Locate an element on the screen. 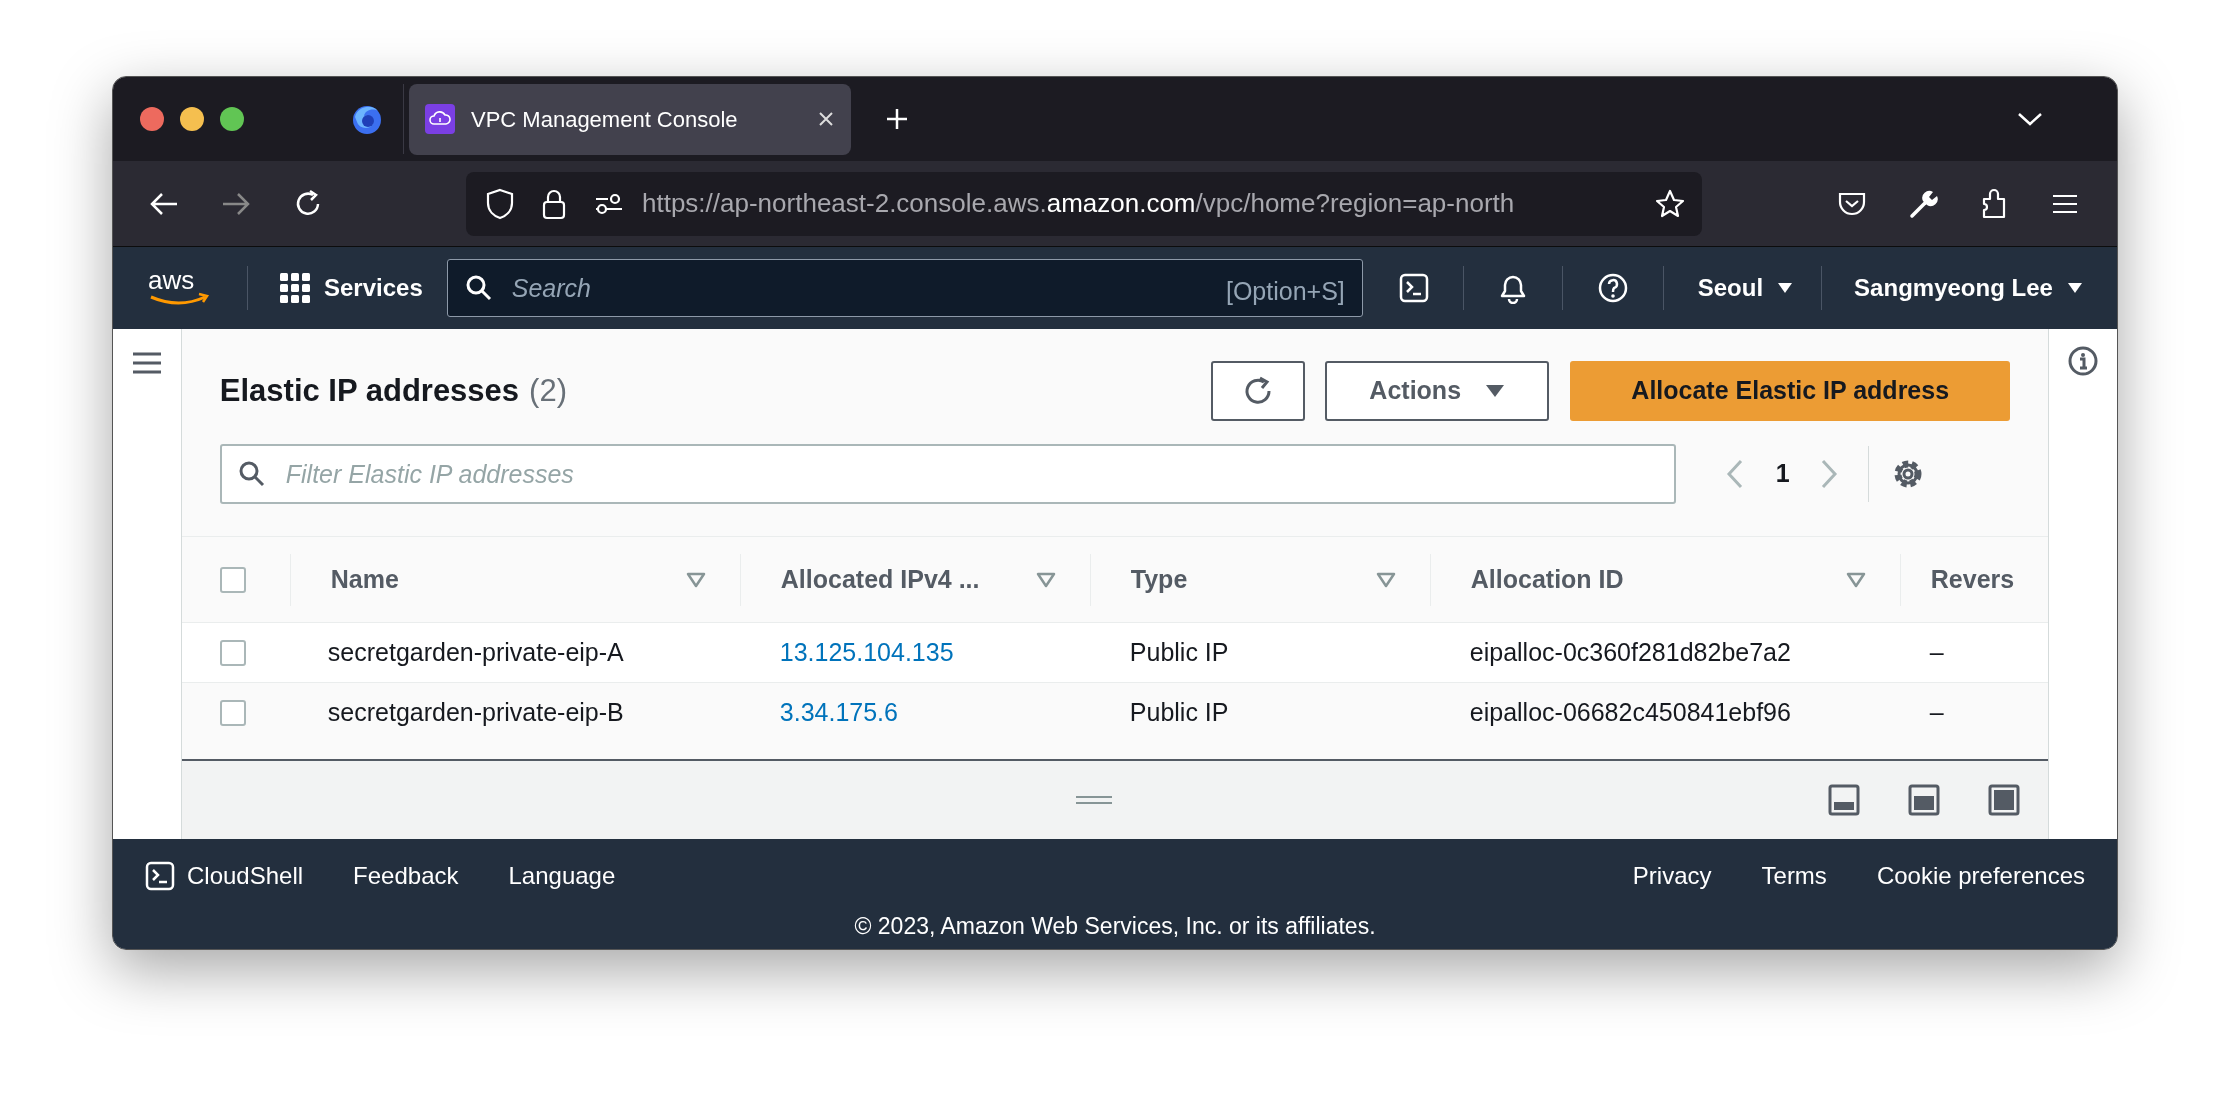 The image size is (2230, 1100). info-icon is located at coordinates (2083, 361).